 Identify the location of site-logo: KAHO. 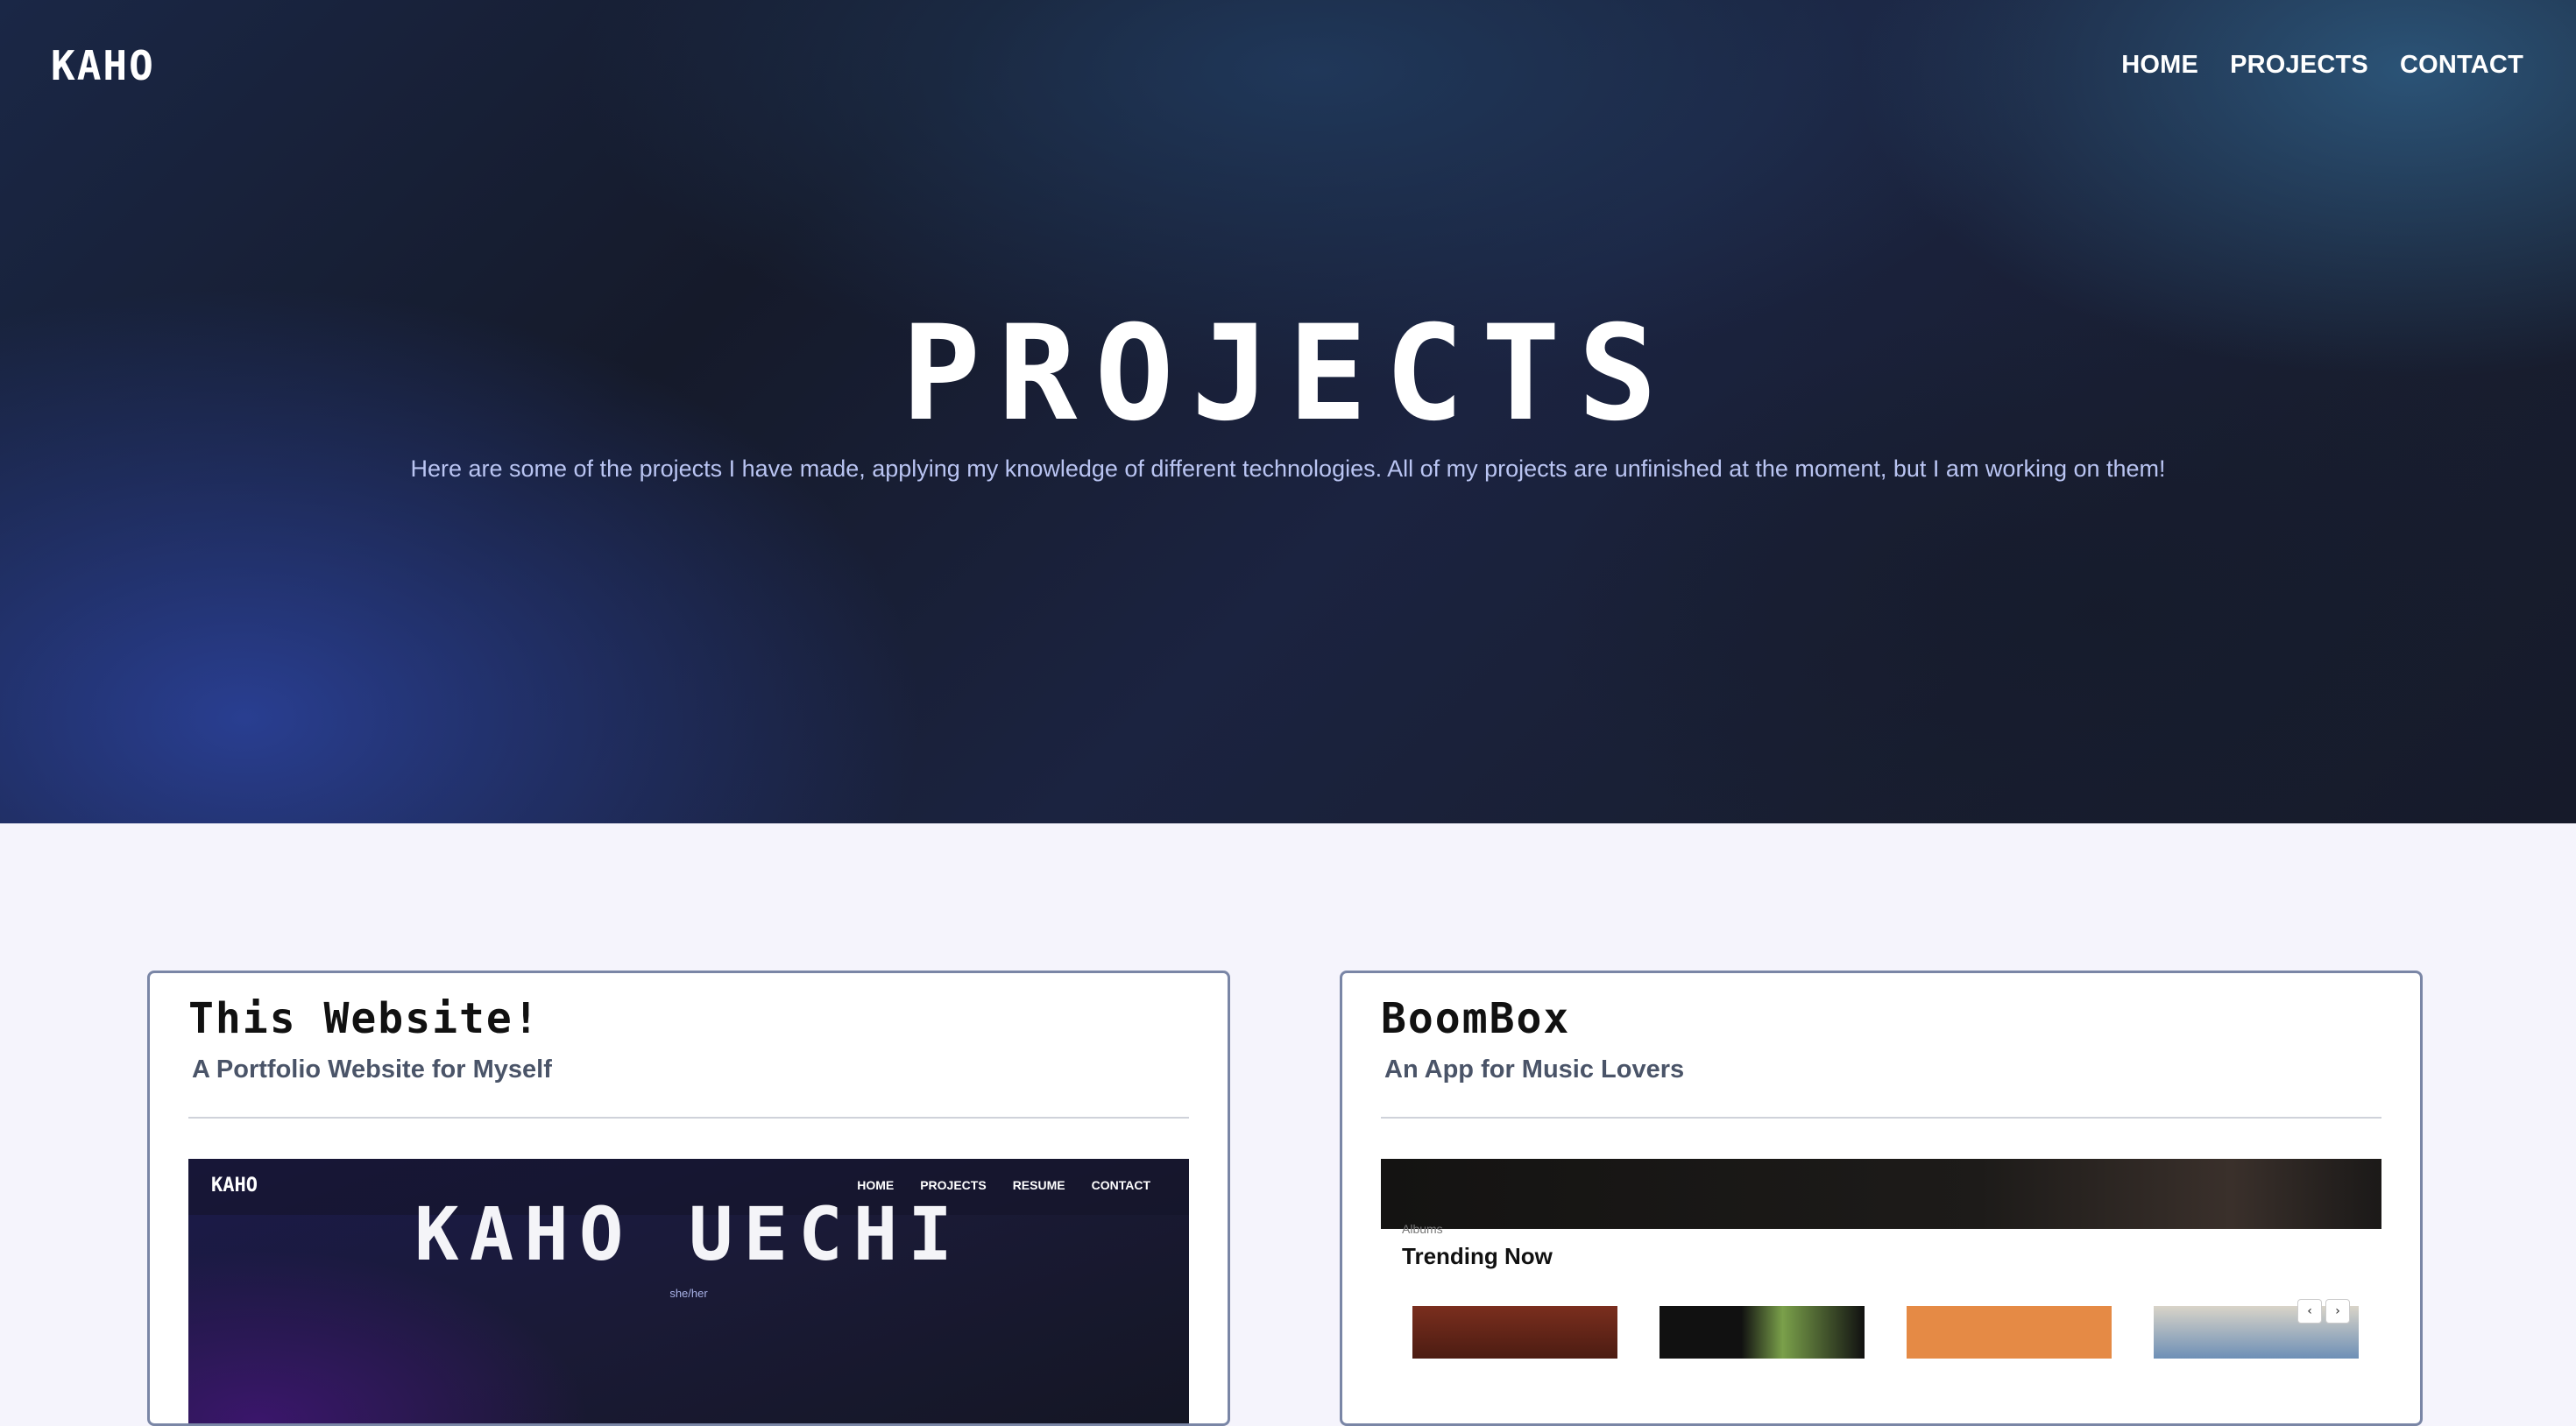
(103, 65).